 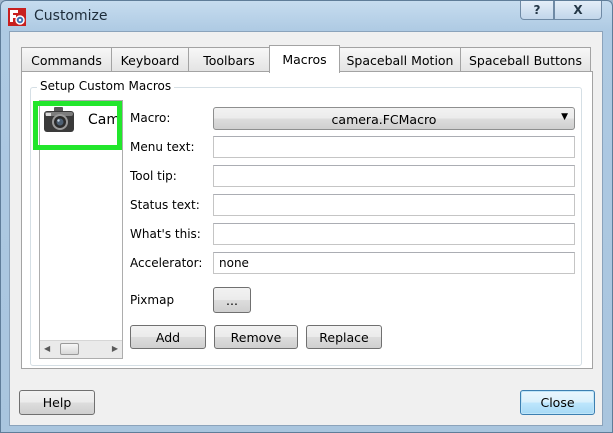 I want to click on close-icon: X, so click(x=578, y=10).